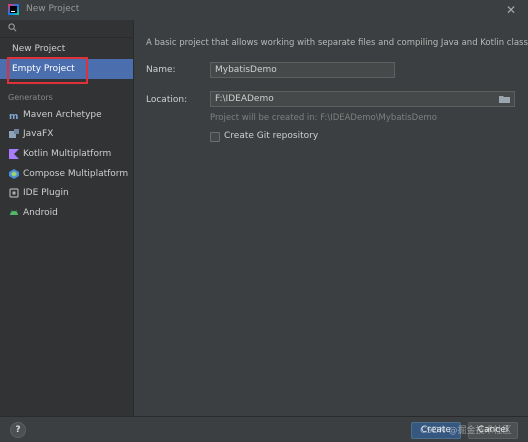 Image resolution: width=528 pixels, height=442 pixels. What do you see at coordinates (246, 70) in the screenshot?
I see `name-field-value: MybatisDemo` at bounding box center [246, 70].